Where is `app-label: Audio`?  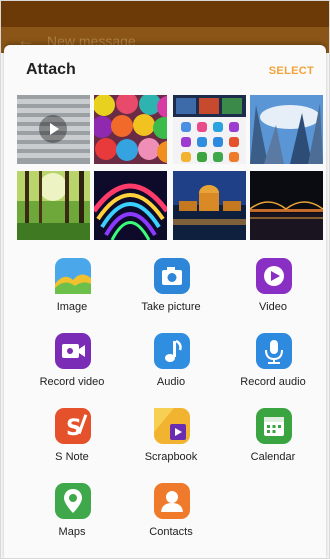 app-label: Audio is located at coordinates (171, 382).